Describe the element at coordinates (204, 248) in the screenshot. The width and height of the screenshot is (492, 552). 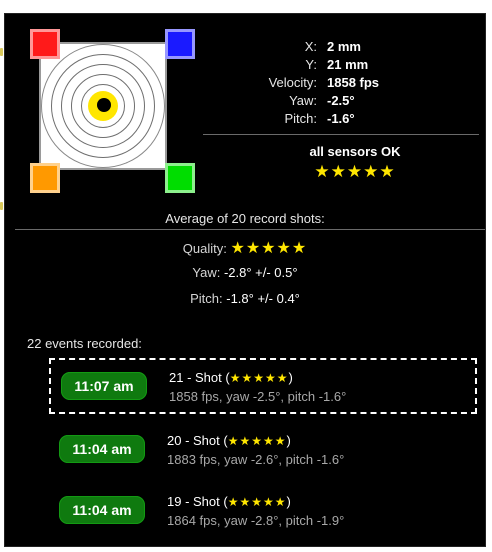
I see `average-quality-label: Quality:` at that location.